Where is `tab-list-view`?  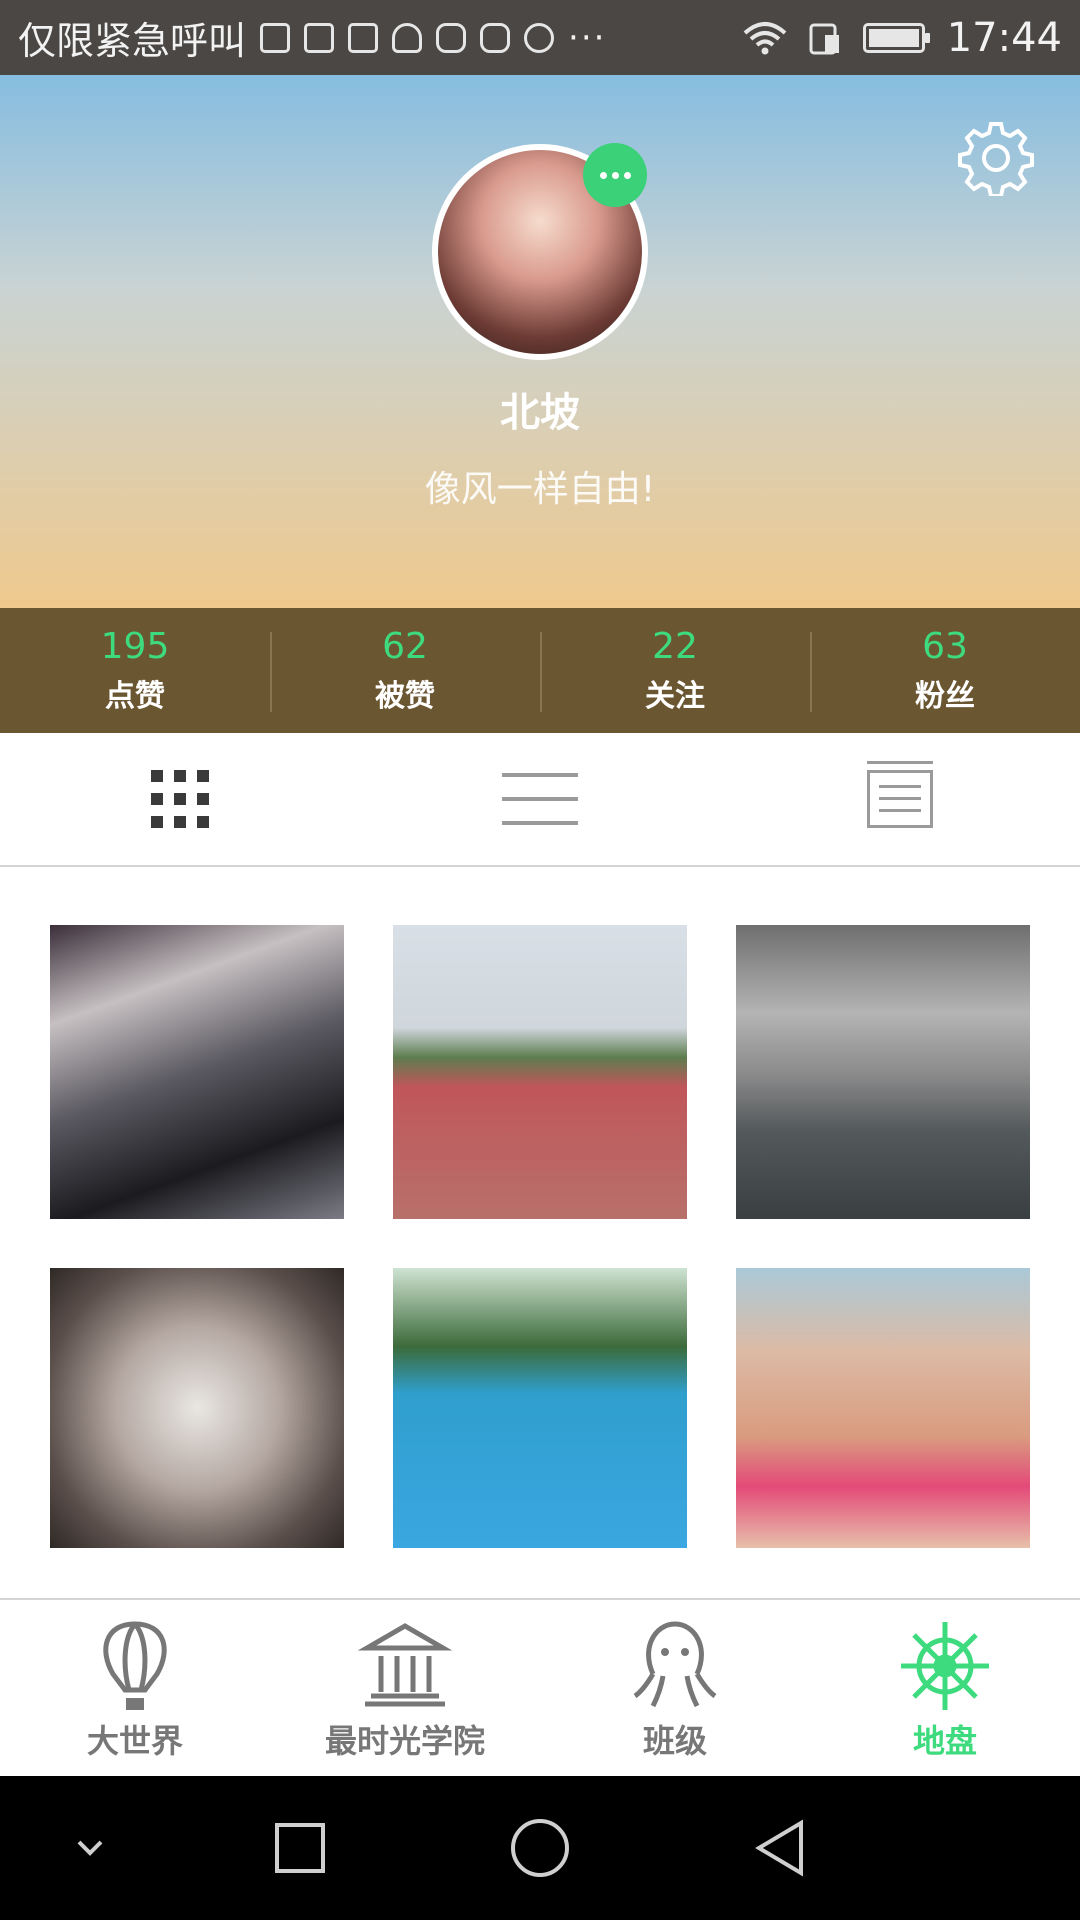
tab-list-view is located at coordinates (540, 799).